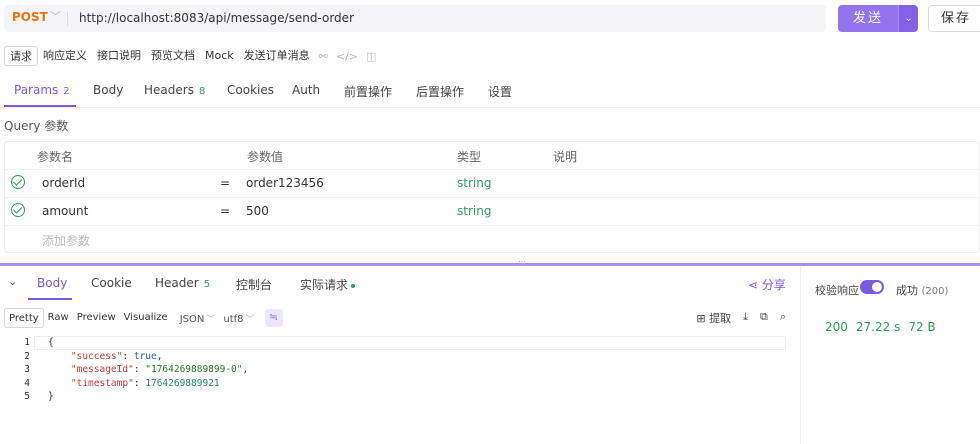 The height and width of the screenshot is (444, 980). Describe the element at coordinates (868, 18) in the screenshot. I see `send-button: 发送` at that location.